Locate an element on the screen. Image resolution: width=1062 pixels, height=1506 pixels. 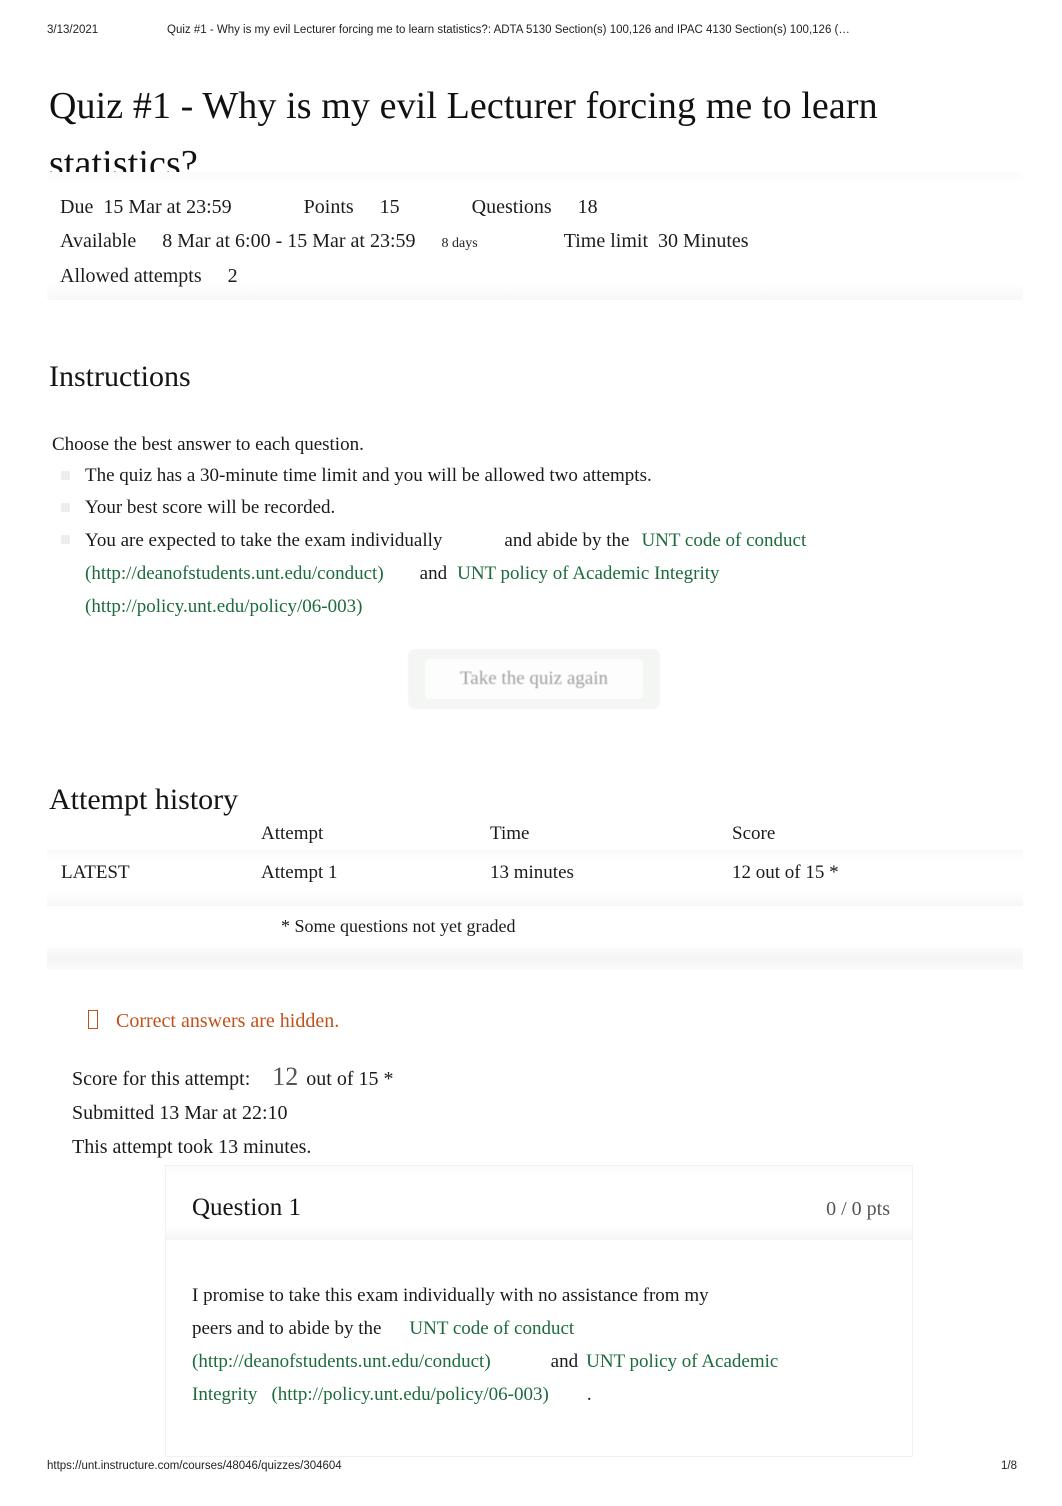
link-unt-academic-integrity: UNT policy of Academic Integrity is located at coordinates (588, 573).